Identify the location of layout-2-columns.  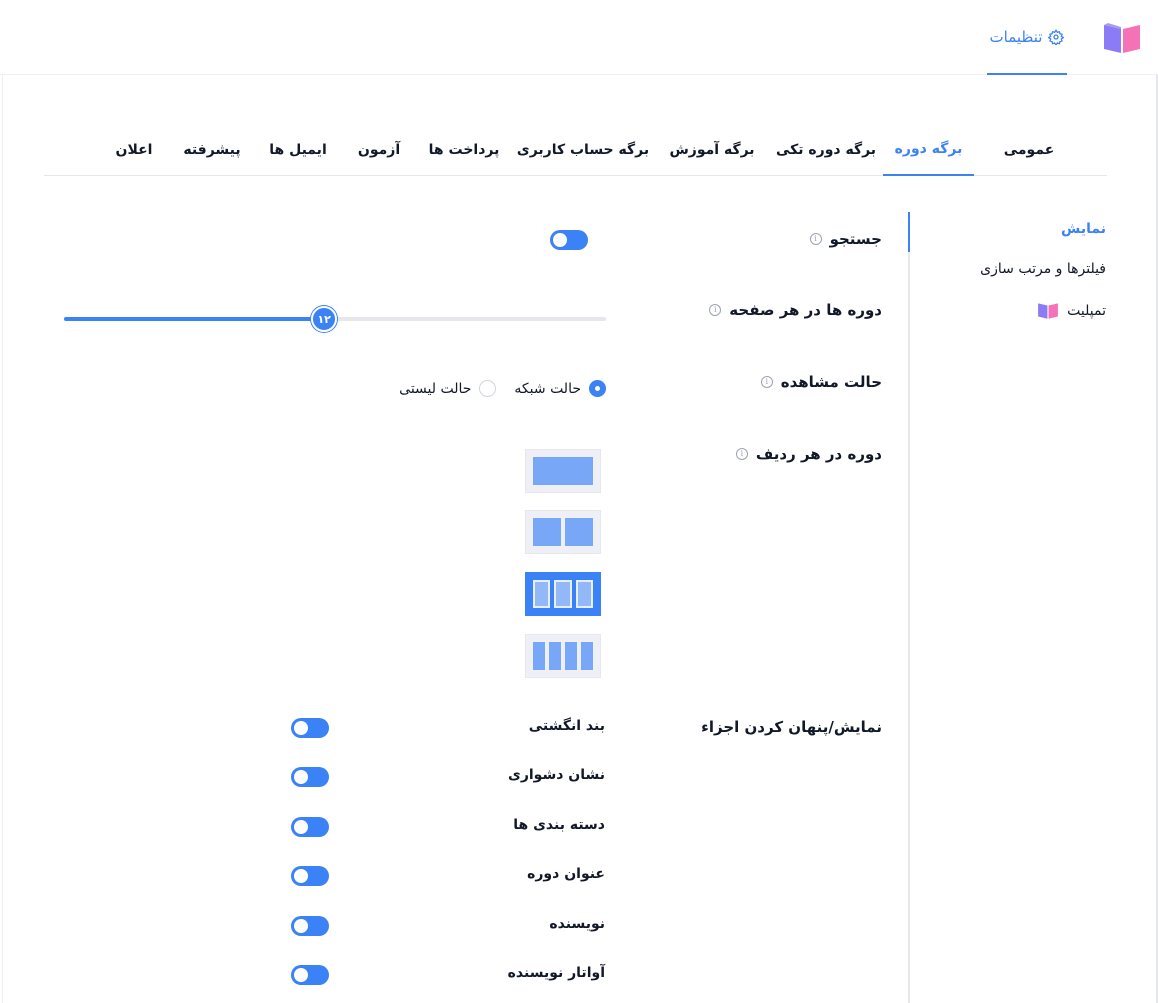
(563, 532).